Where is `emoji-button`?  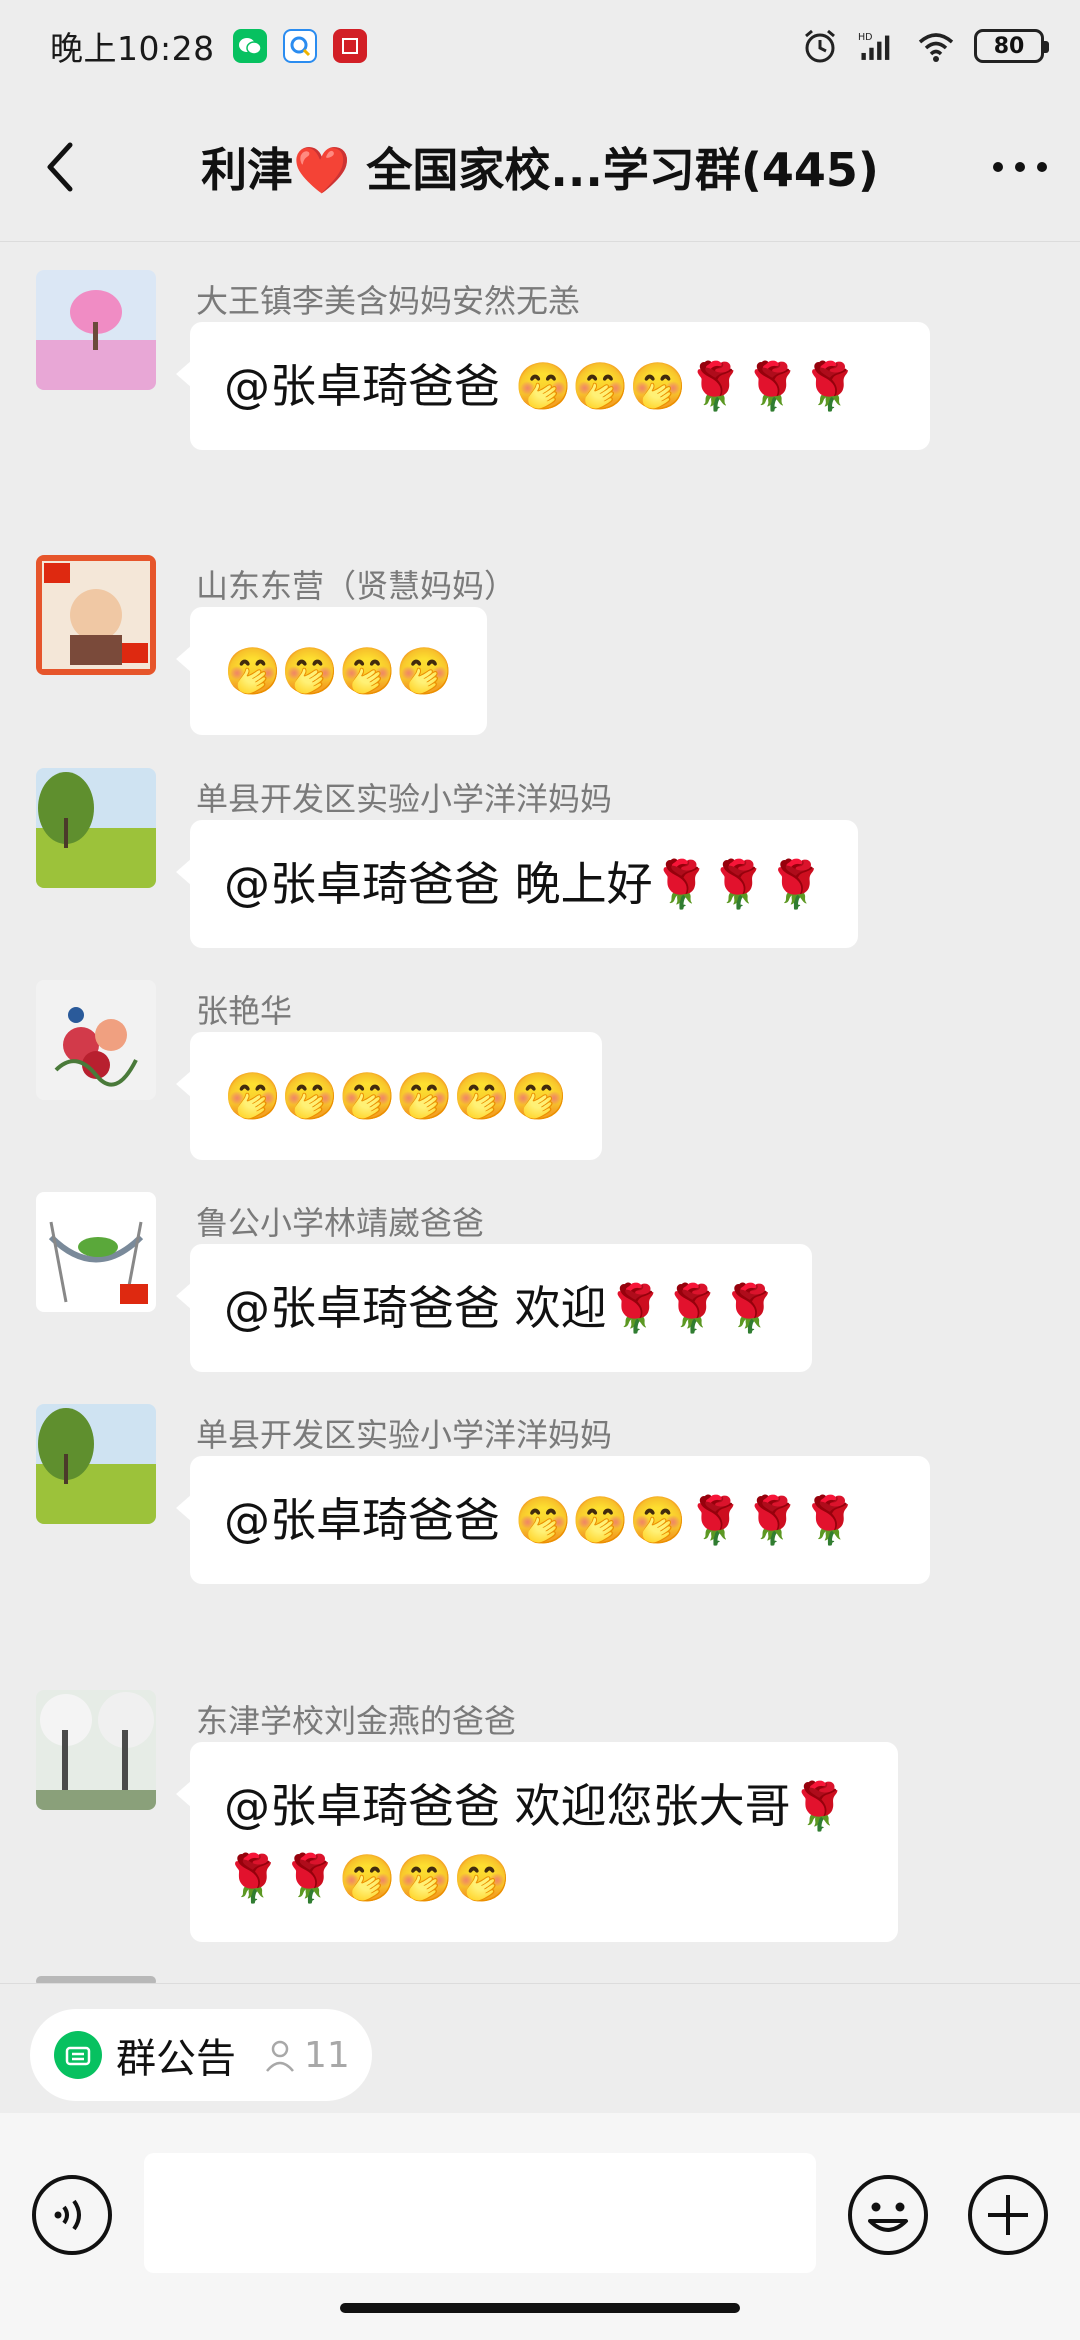
emoji-button is located at coordinates (888, 2215).